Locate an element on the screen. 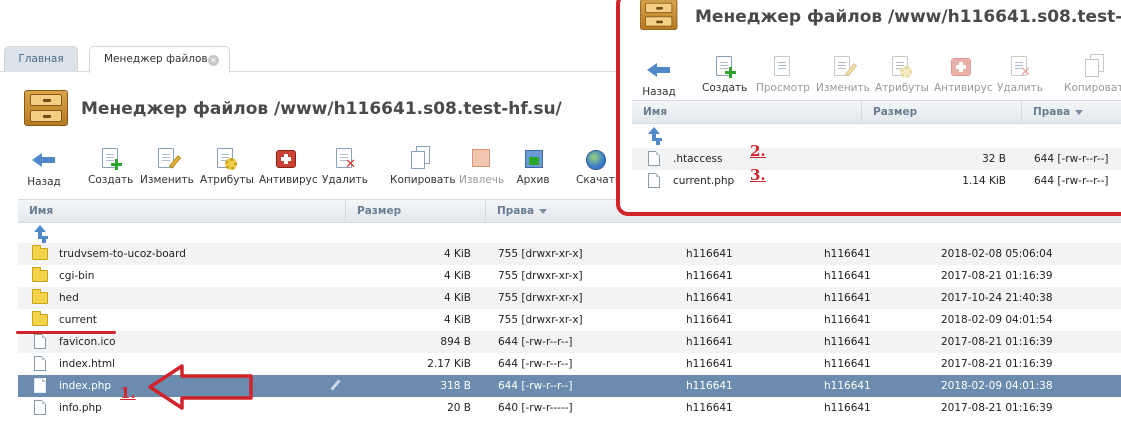 This screenshot has width=1121, height=431. overlay-table-row: current.php 1.14 KiB 644 [-rw-r--r--] is located at coordinates (876, 181).